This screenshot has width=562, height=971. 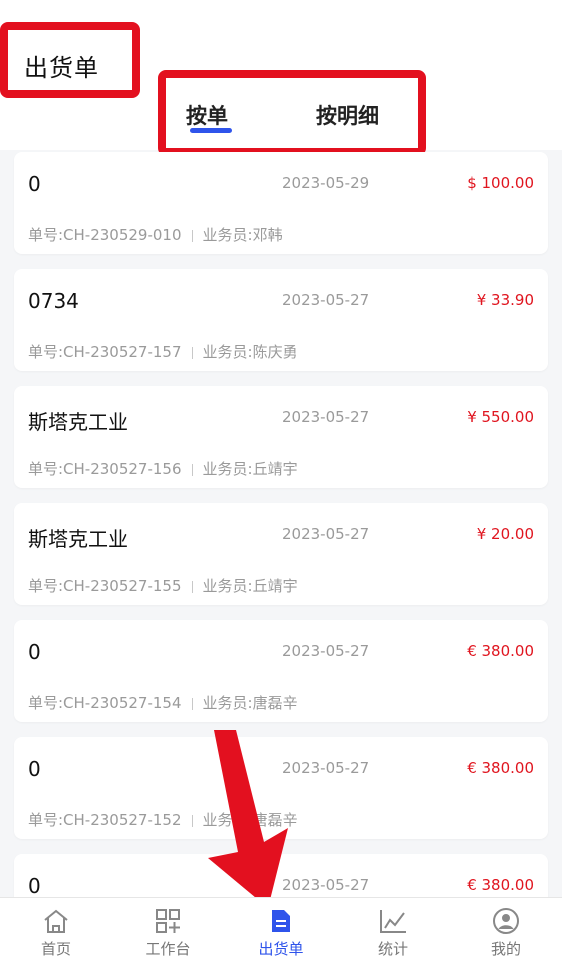 I want to click on nav-statistics: 统计, so click(x=393, y=934).